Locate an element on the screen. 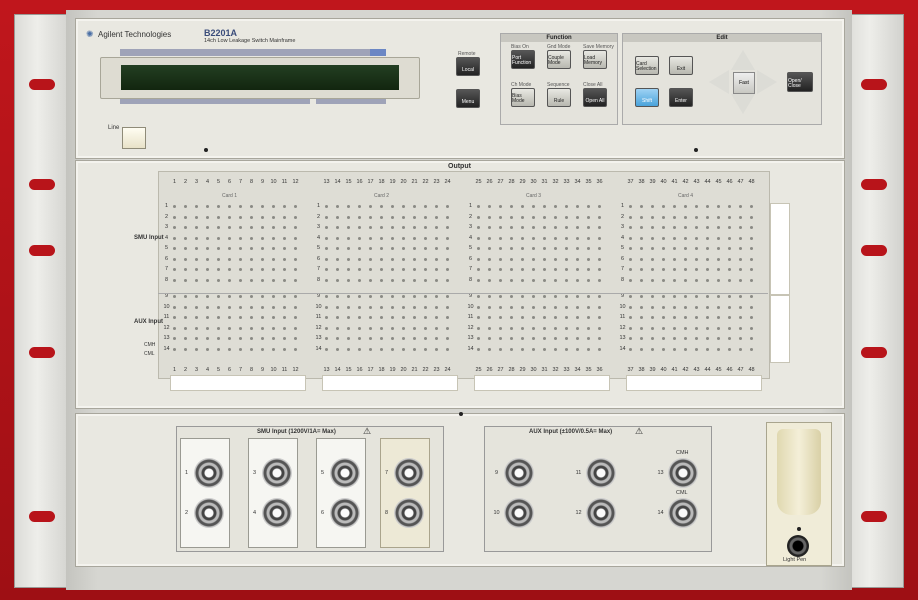 The image size is (918, 600). open-all-button: Open All is located at coordinates (595, 97).